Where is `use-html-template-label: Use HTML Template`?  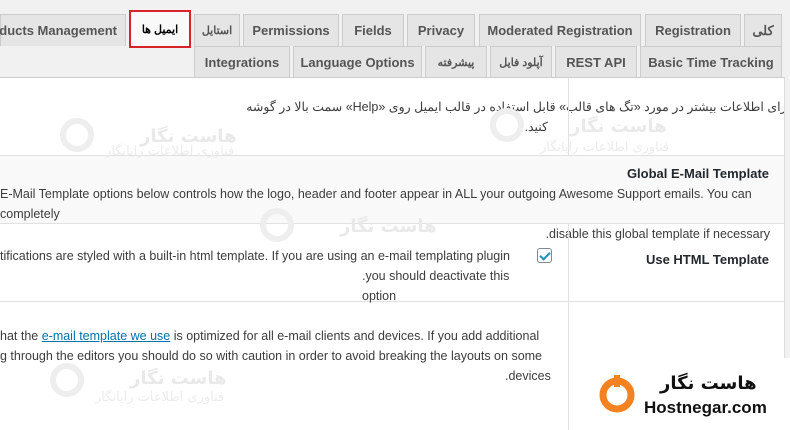 use-html-template-label: Use HTML Template is located at coordinates (707, 259).